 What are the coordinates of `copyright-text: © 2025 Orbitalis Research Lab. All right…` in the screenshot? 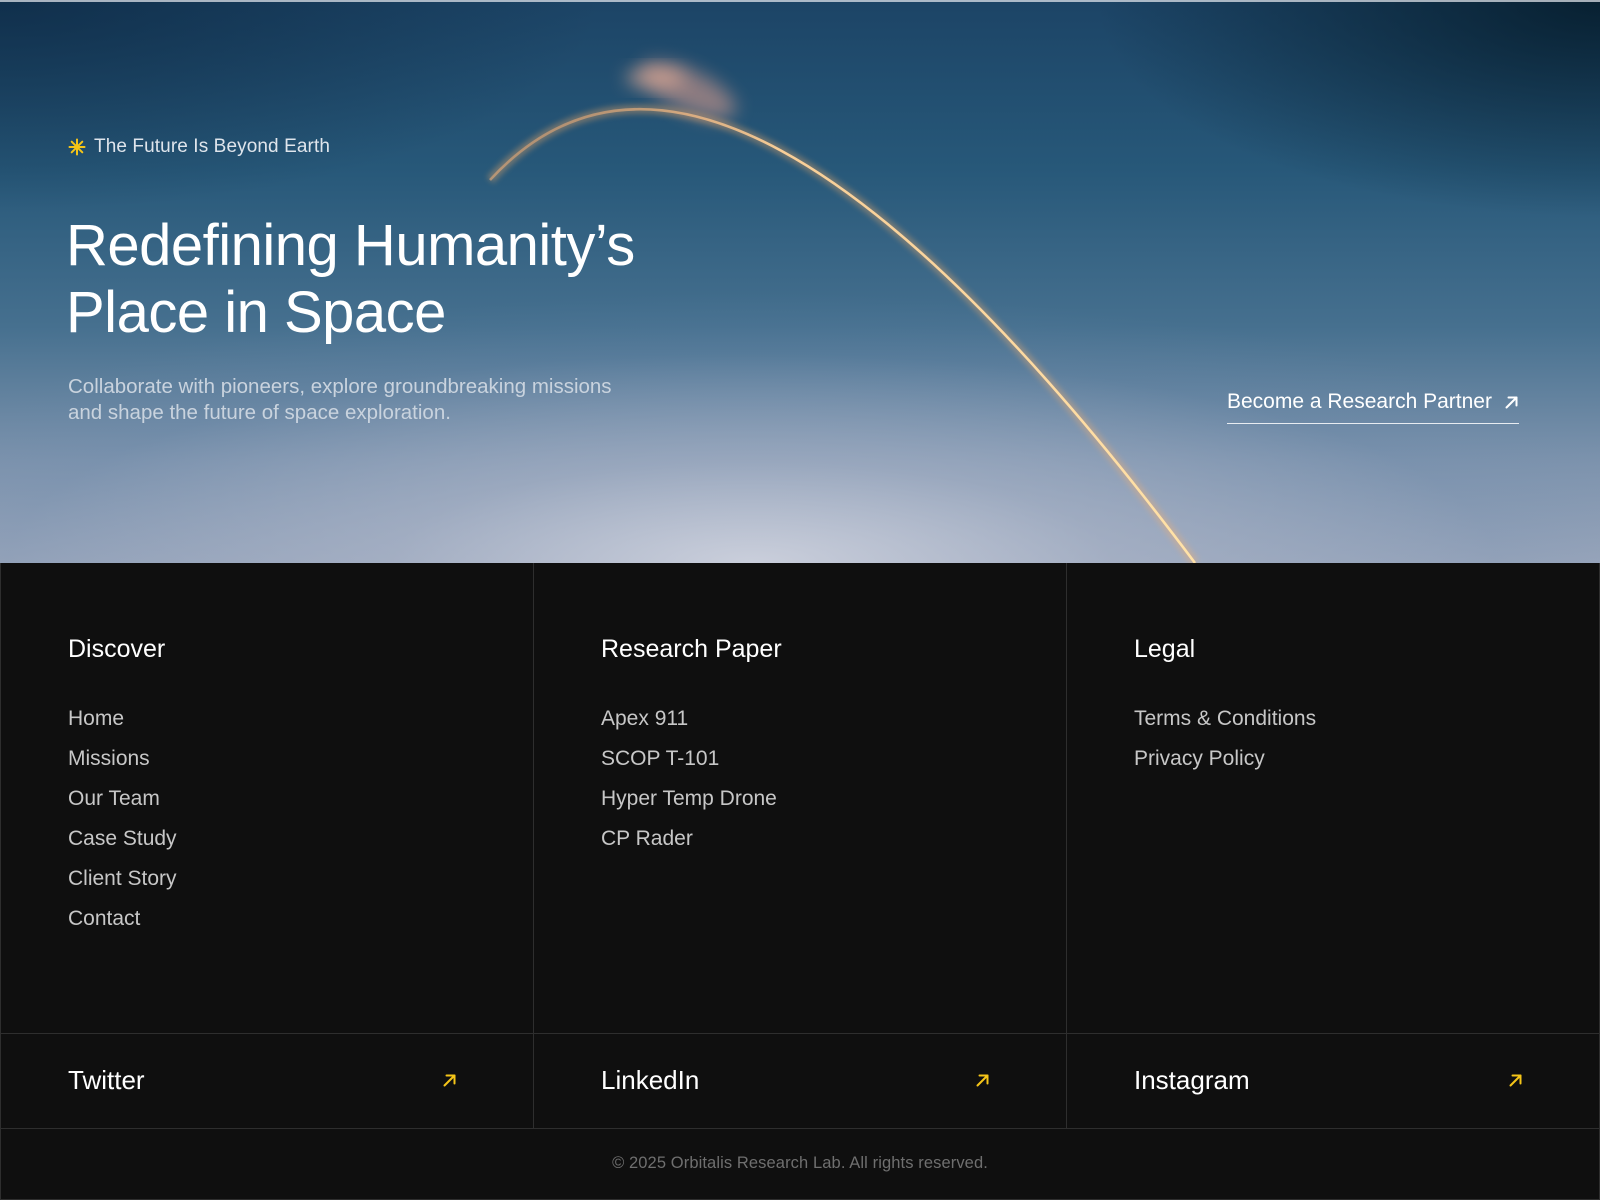 It's located at (800, 1162).